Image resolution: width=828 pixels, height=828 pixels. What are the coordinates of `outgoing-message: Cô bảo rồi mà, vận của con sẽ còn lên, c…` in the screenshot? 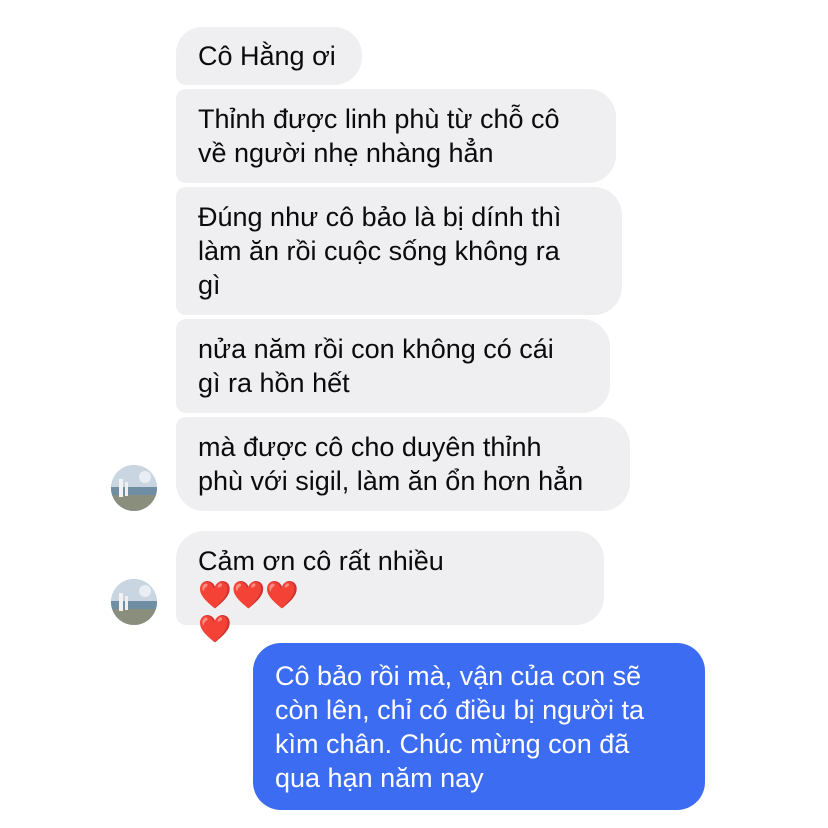 It's located at (479, 726).